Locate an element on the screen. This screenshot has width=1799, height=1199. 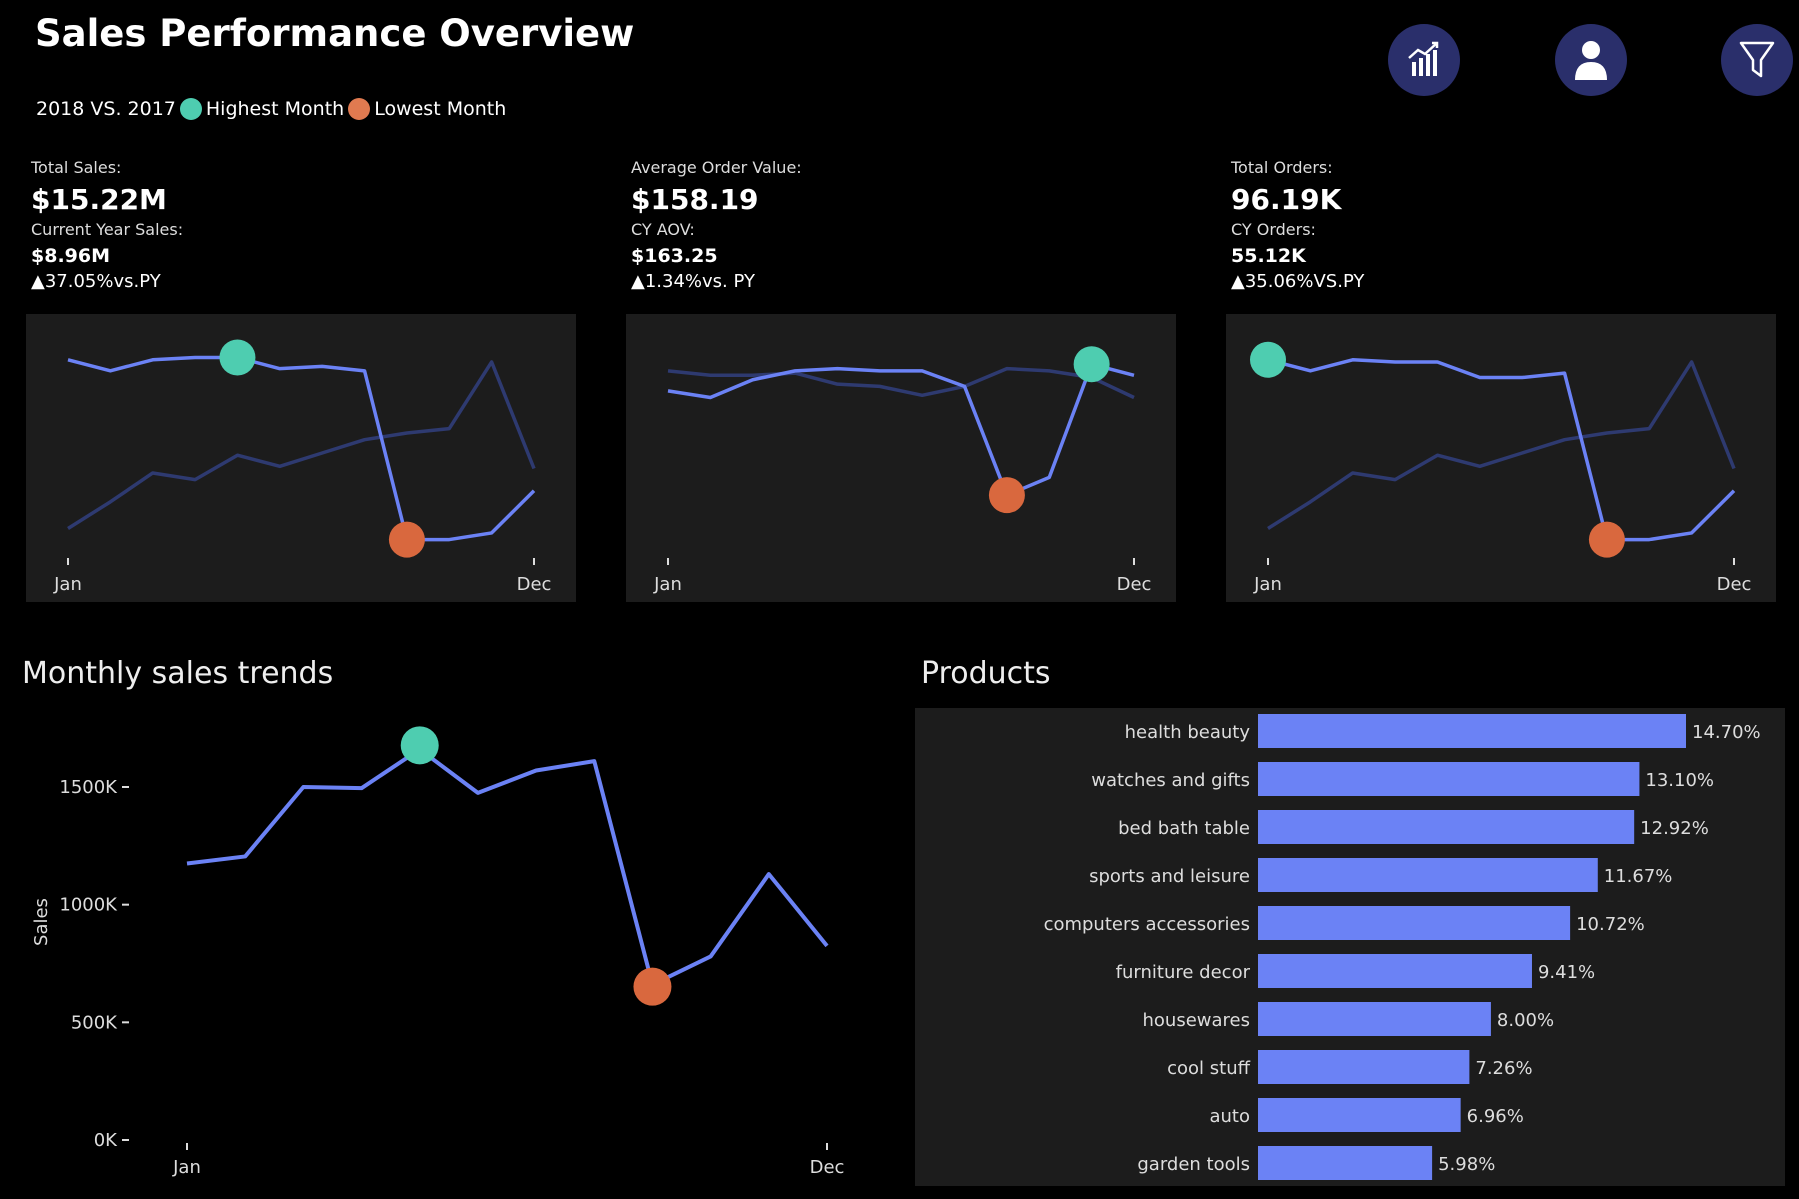
bar-value-label: 11.67% is located at coordinates (1638, 876).